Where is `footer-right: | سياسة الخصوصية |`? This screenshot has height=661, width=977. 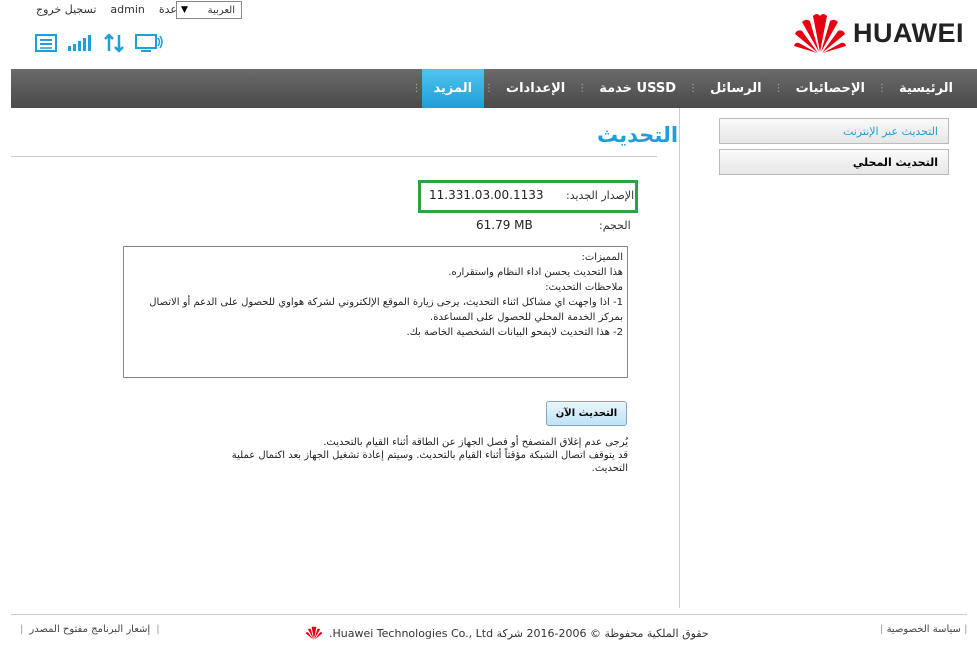
footer-right: | سياسة الخصوصية | is located at coordinates (924, 629).